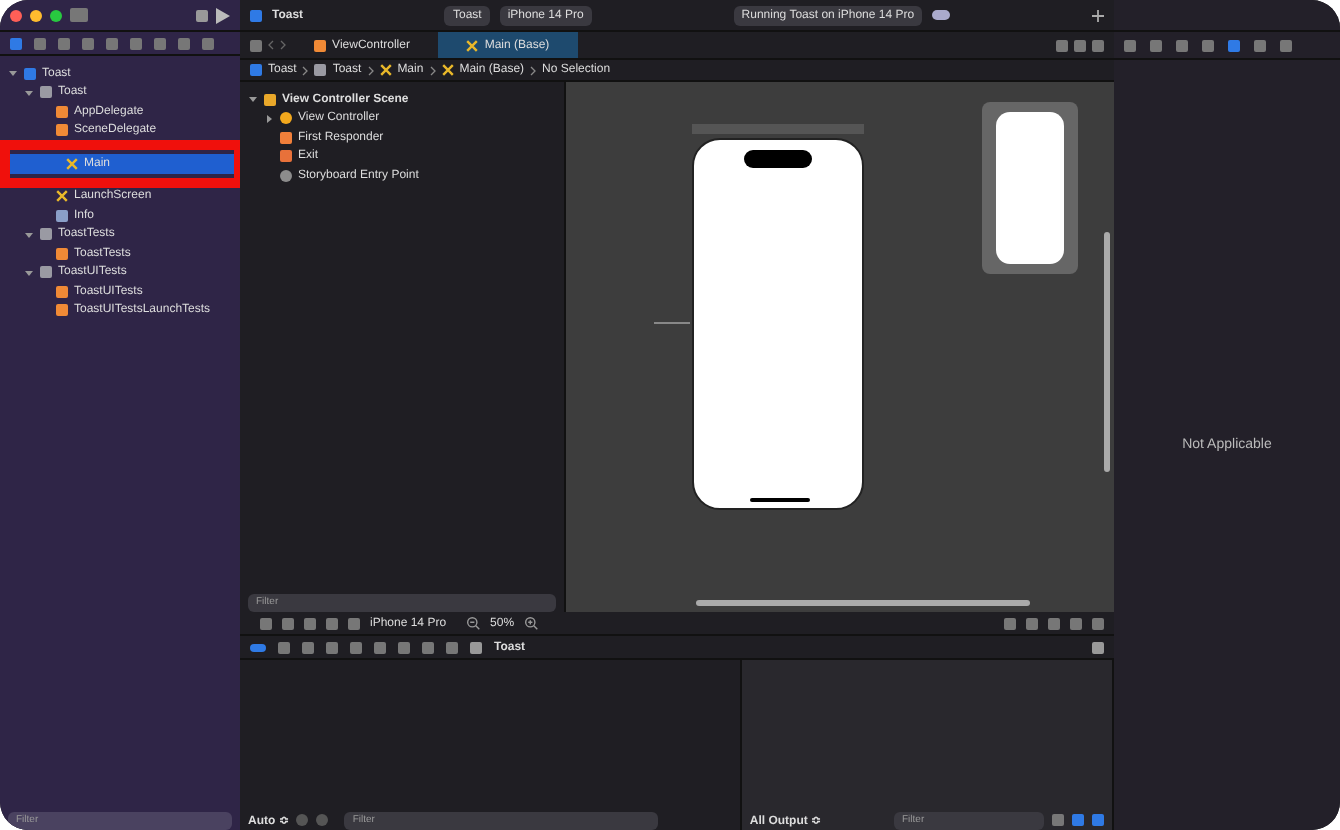  Describe the element at coordinates (473, 623) in the screenshot. I see `zoom-out-icon` at that location.